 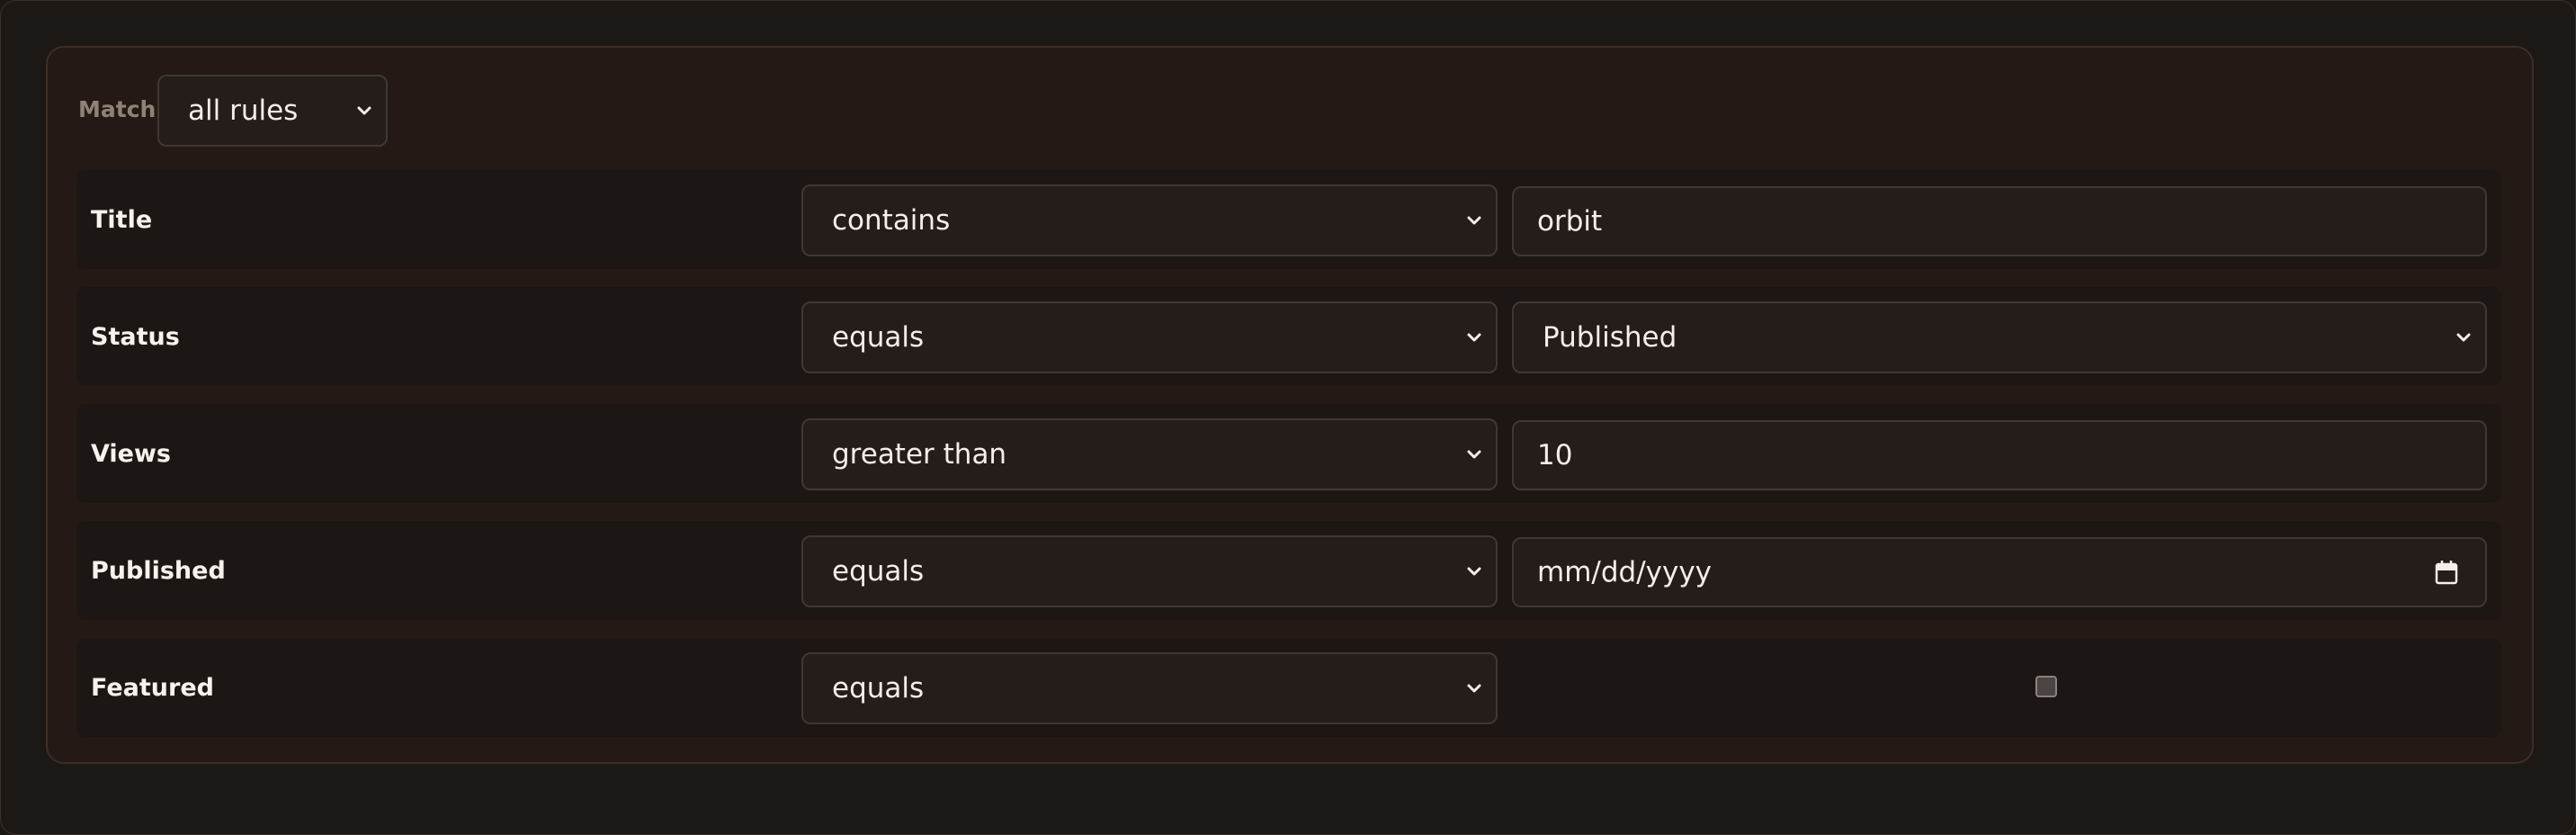 What do you see at coordinates (1610, 337) in the screenshot?
I see `value-select-value: Published` at bounding box center [1610, 337].